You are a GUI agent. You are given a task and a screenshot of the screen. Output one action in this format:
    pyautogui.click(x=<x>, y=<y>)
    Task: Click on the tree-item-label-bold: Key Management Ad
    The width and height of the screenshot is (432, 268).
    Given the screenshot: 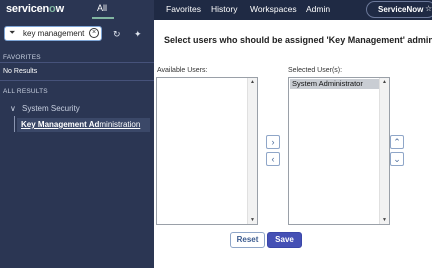 What is the action you would take?
    pyautogui.click(x=60, y=124)
    